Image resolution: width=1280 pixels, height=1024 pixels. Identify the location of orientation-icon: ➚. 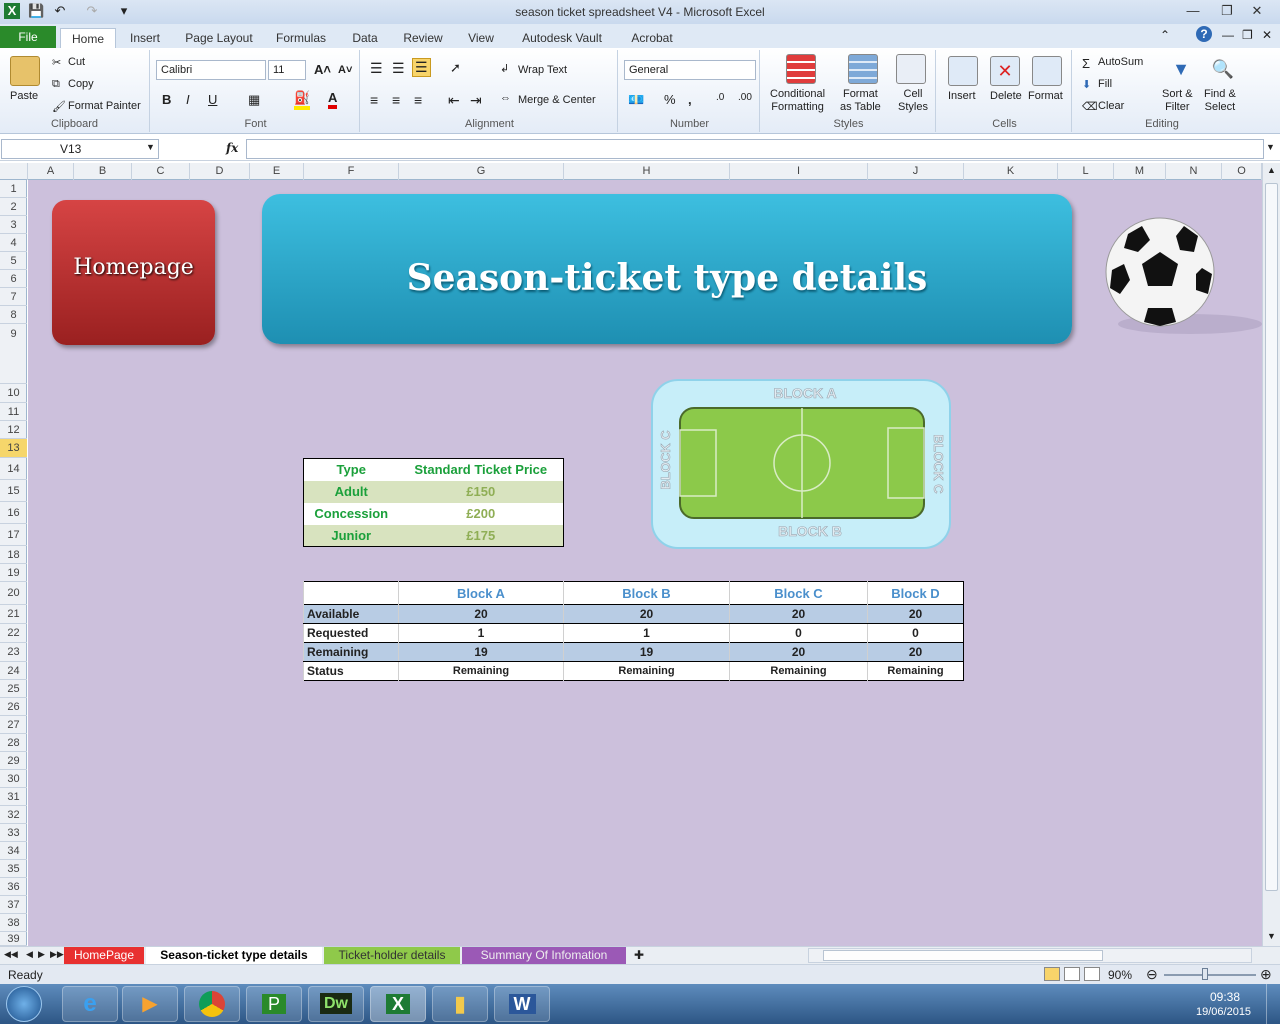
(455, 68).